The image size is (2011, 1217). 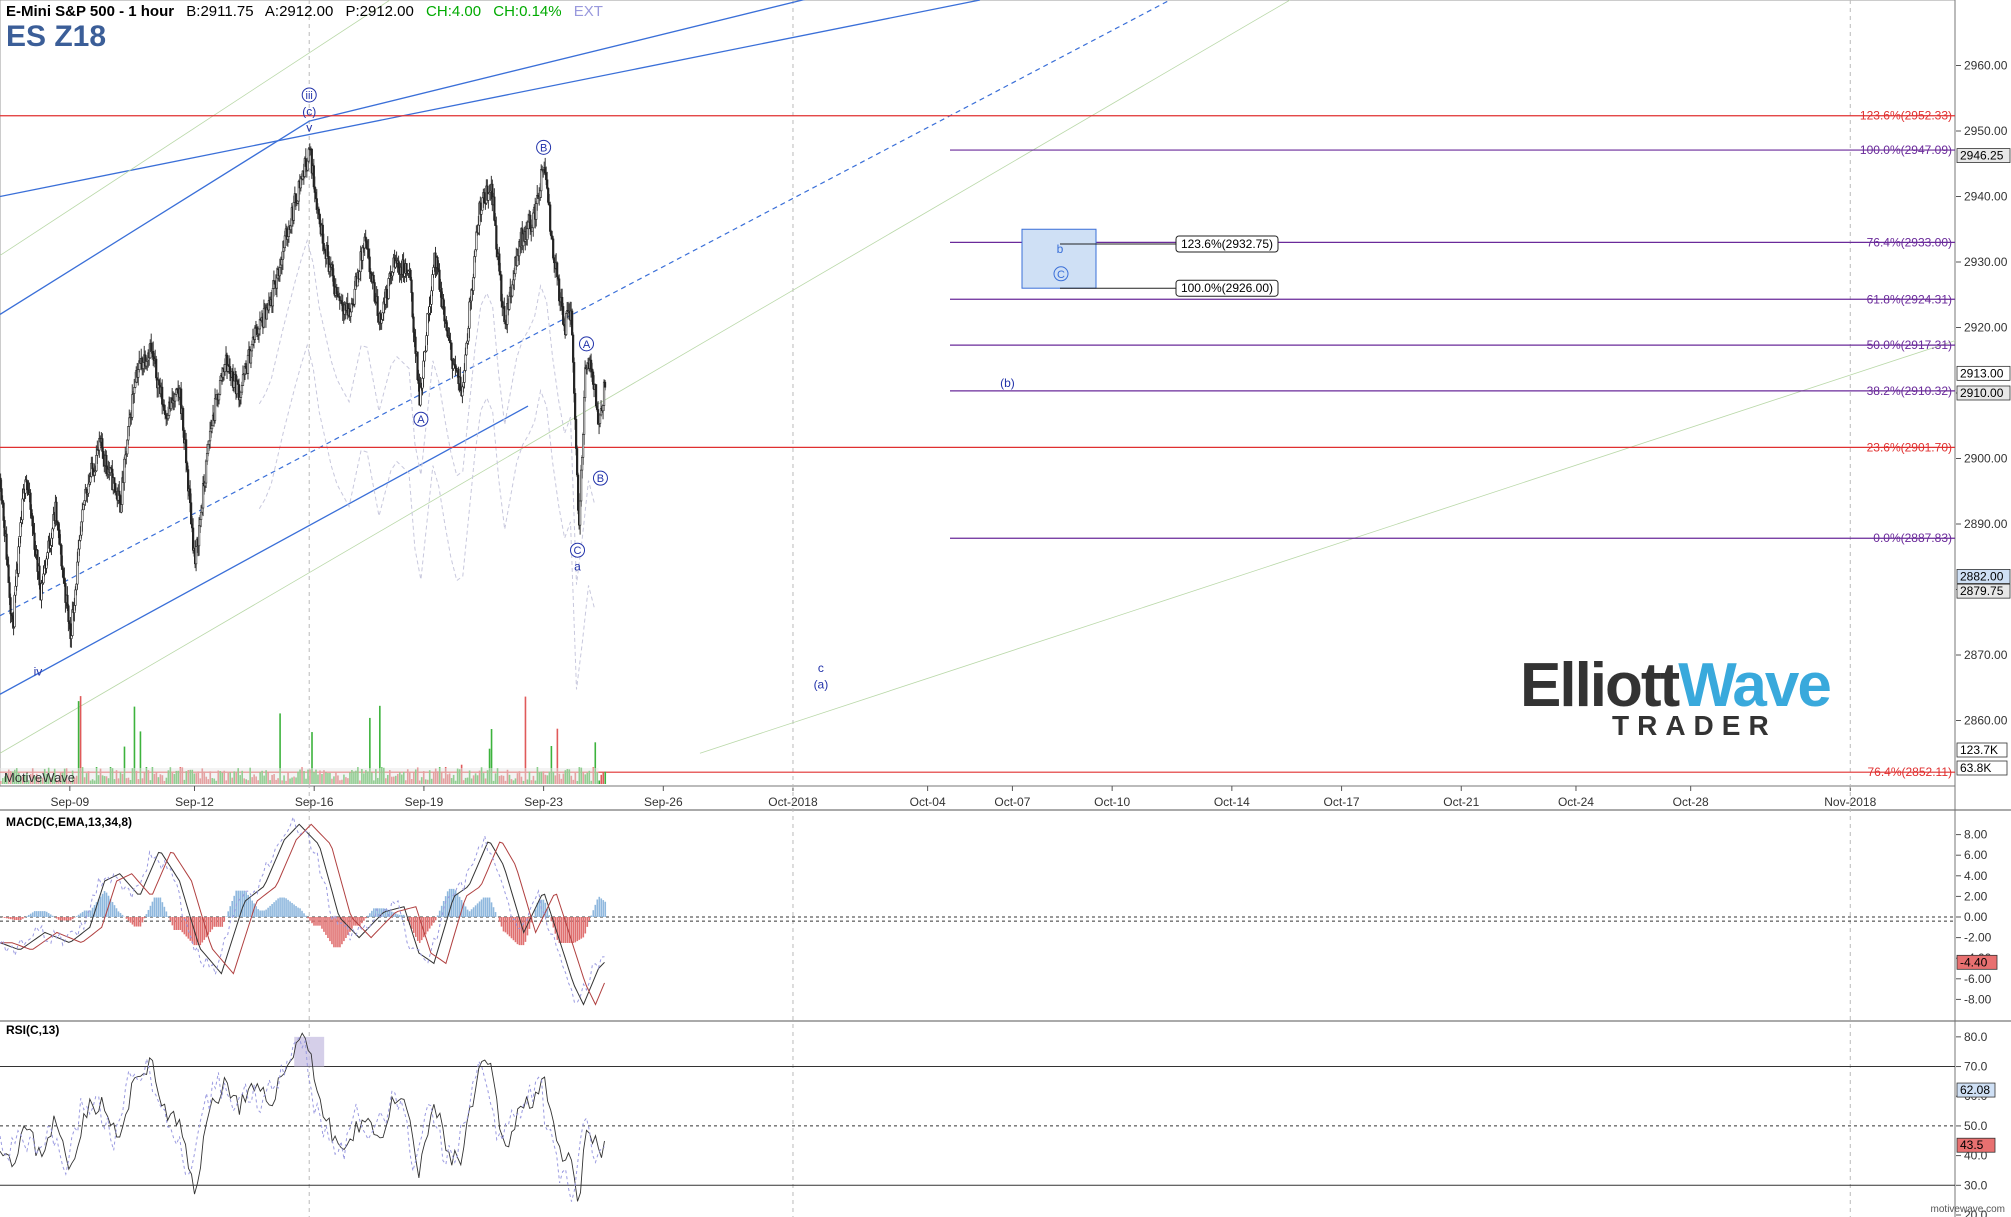 I want to click on fib-label: 123.6%(2952.33), so click(x=1906, y=116).